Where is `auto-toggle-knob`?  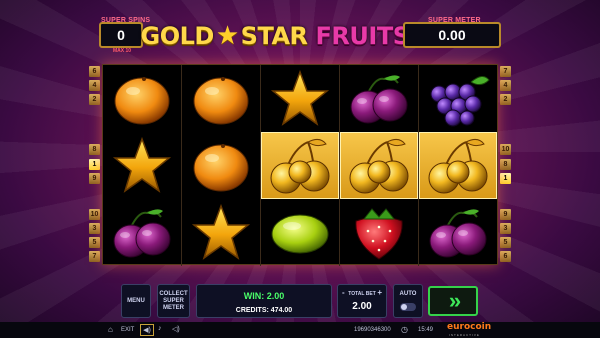 auto-toggle-knob is located at coordinates (404, 307).